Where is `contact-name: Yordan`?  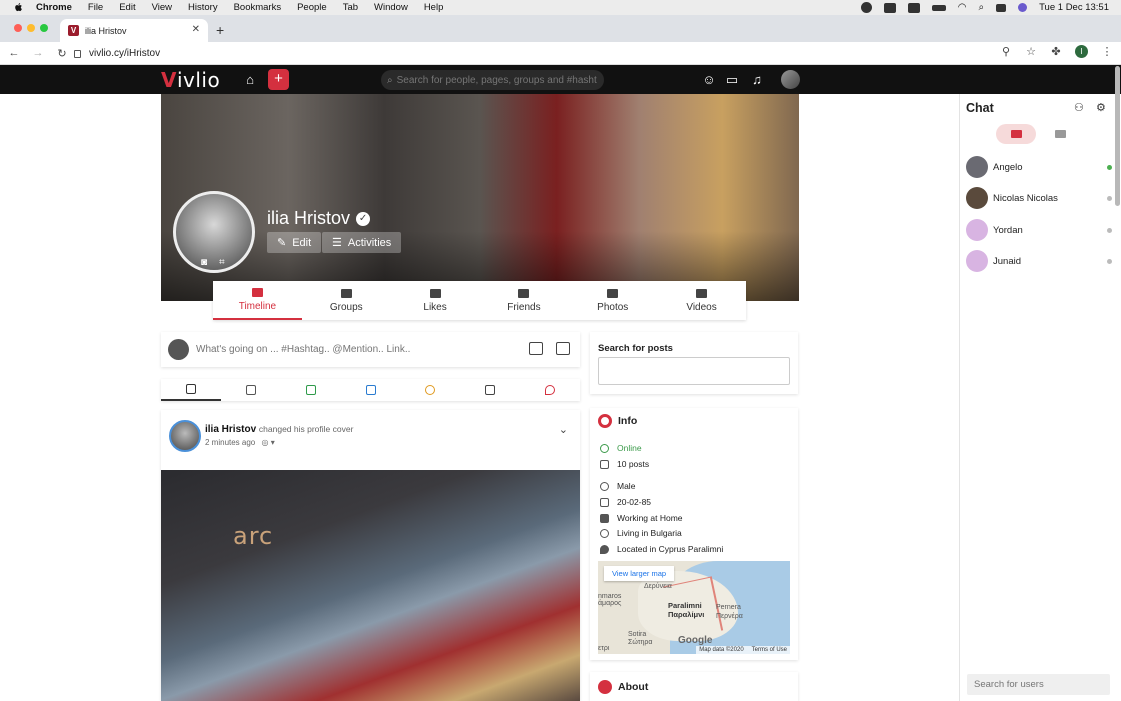 contact-name: Yordan is located at coordinates (1008, 230).